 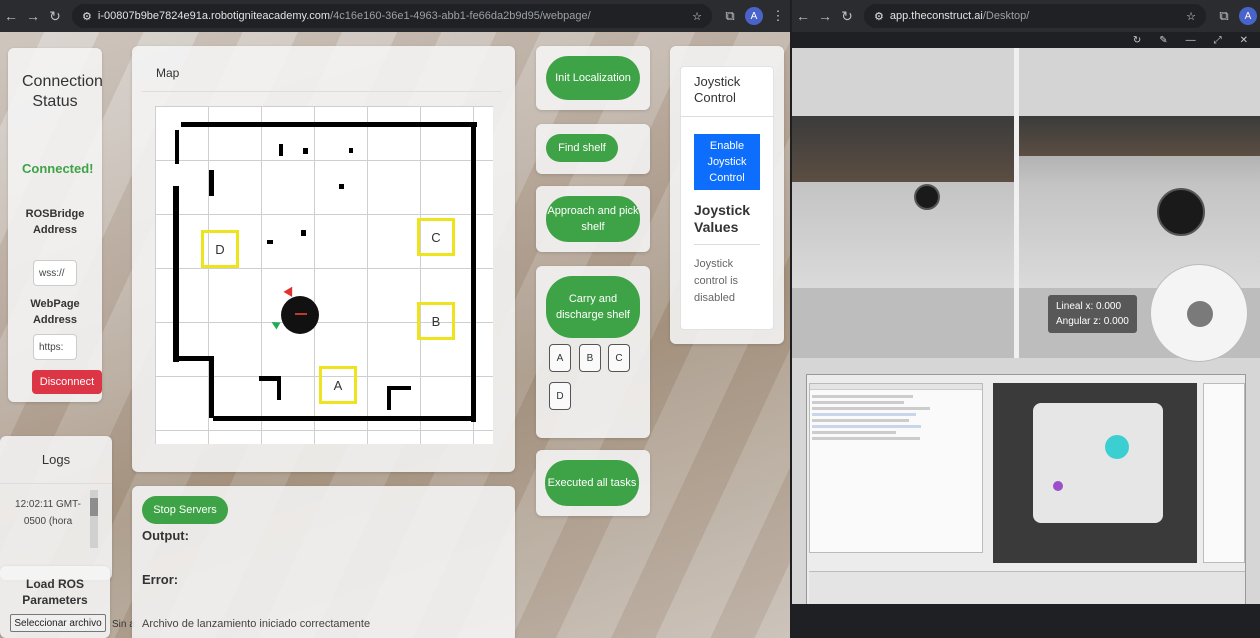 What do you see at coordinates (1218, 40) in the screenshot?
I see `fullscreen-icon: ⤢` at bounding box center [1218, 40].